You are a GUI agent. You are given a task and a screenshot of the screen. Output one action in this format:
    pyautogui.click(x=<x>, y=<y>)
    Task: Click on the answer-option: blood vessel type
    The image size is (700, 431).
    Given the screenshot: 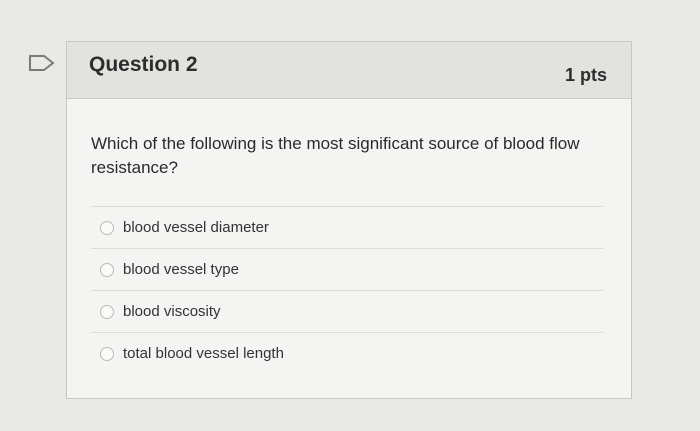 What is the action you would take?
    pyautogui.click(x=347, y=269)
    